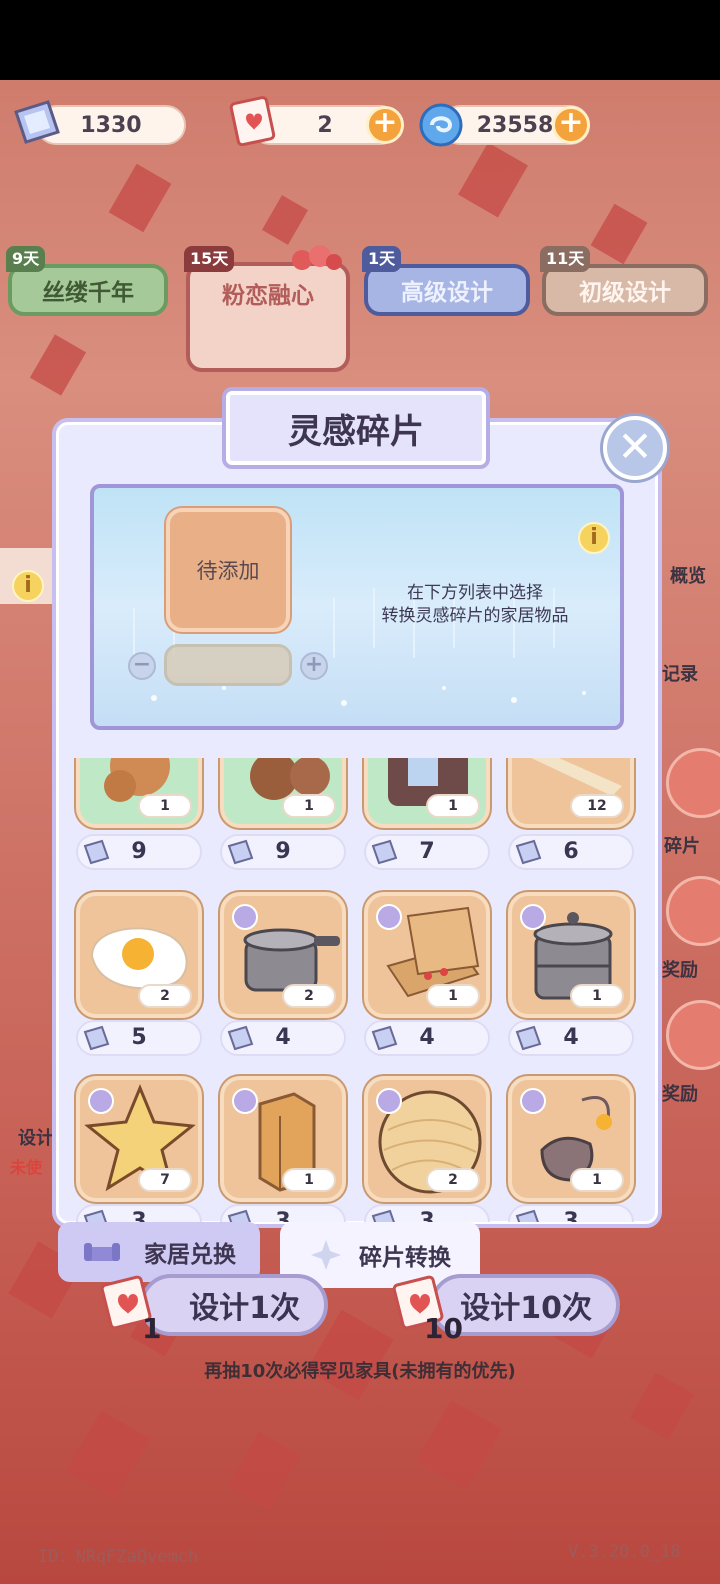 The height and width of the screenshot is (1584, 720). What do you see at coordinates (635, 448) in the screenshot?
I see `close-icon: ✕` at bounding box center [635, 448].